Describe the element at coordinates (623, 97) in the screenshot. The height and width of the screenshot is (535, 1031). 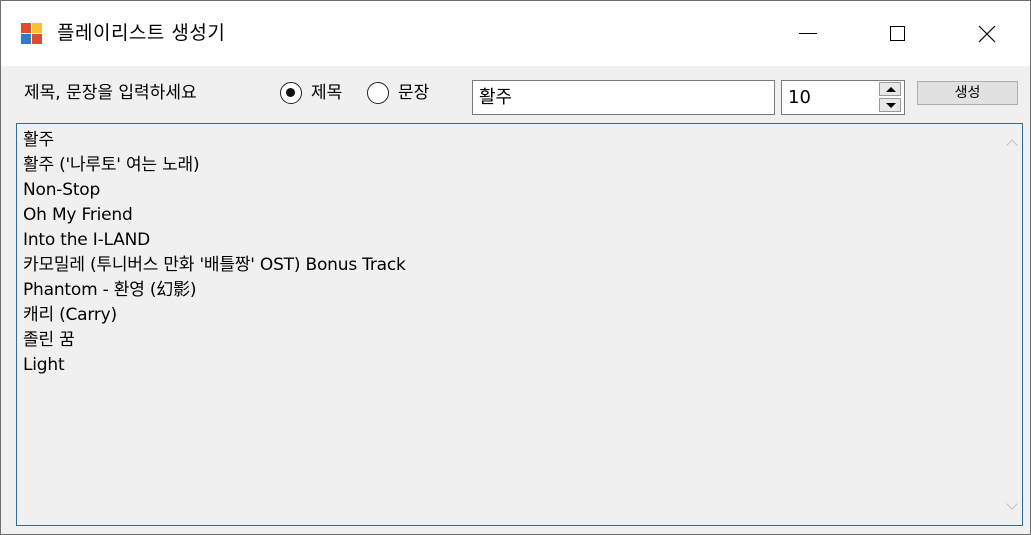
I see `query-input: 활주` at that location.